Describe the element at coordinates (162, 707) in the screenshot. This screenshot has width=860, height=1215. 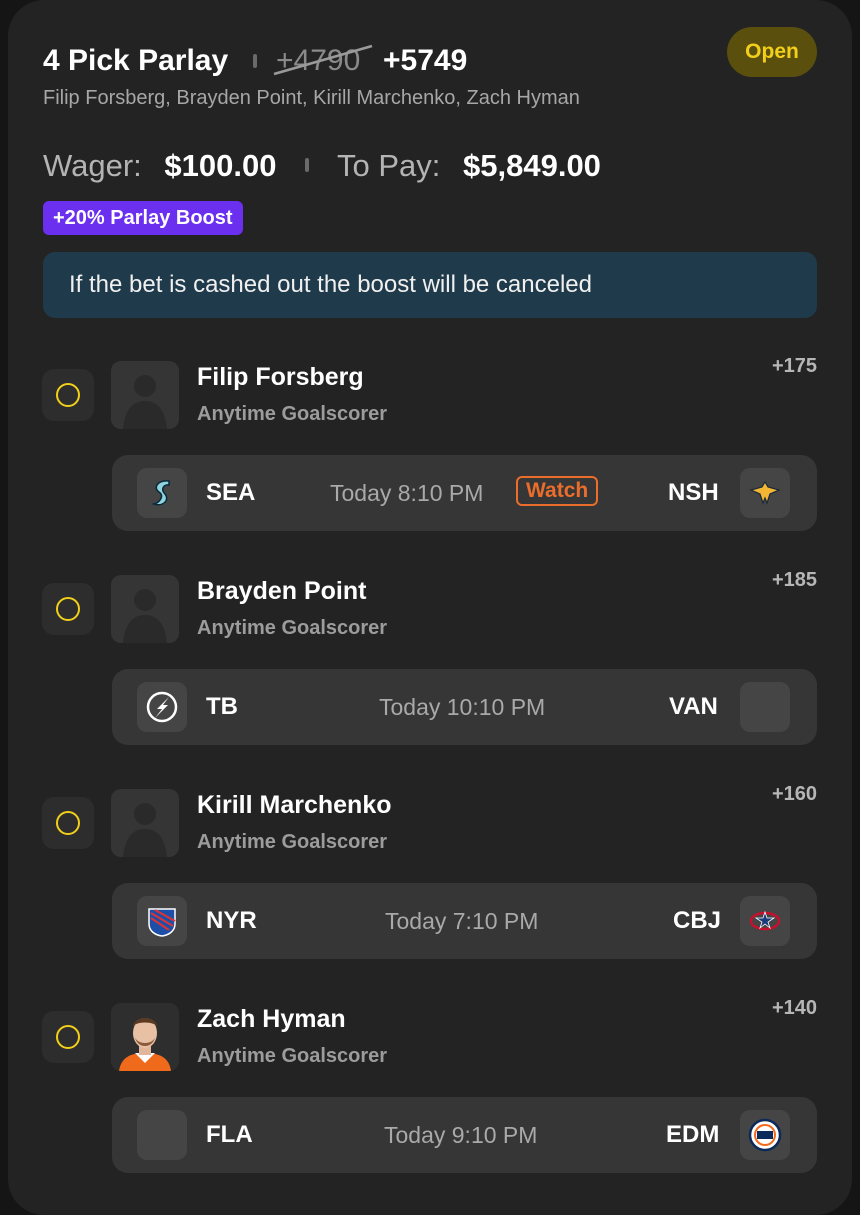
I see `lightning-logo-icon` at that location.